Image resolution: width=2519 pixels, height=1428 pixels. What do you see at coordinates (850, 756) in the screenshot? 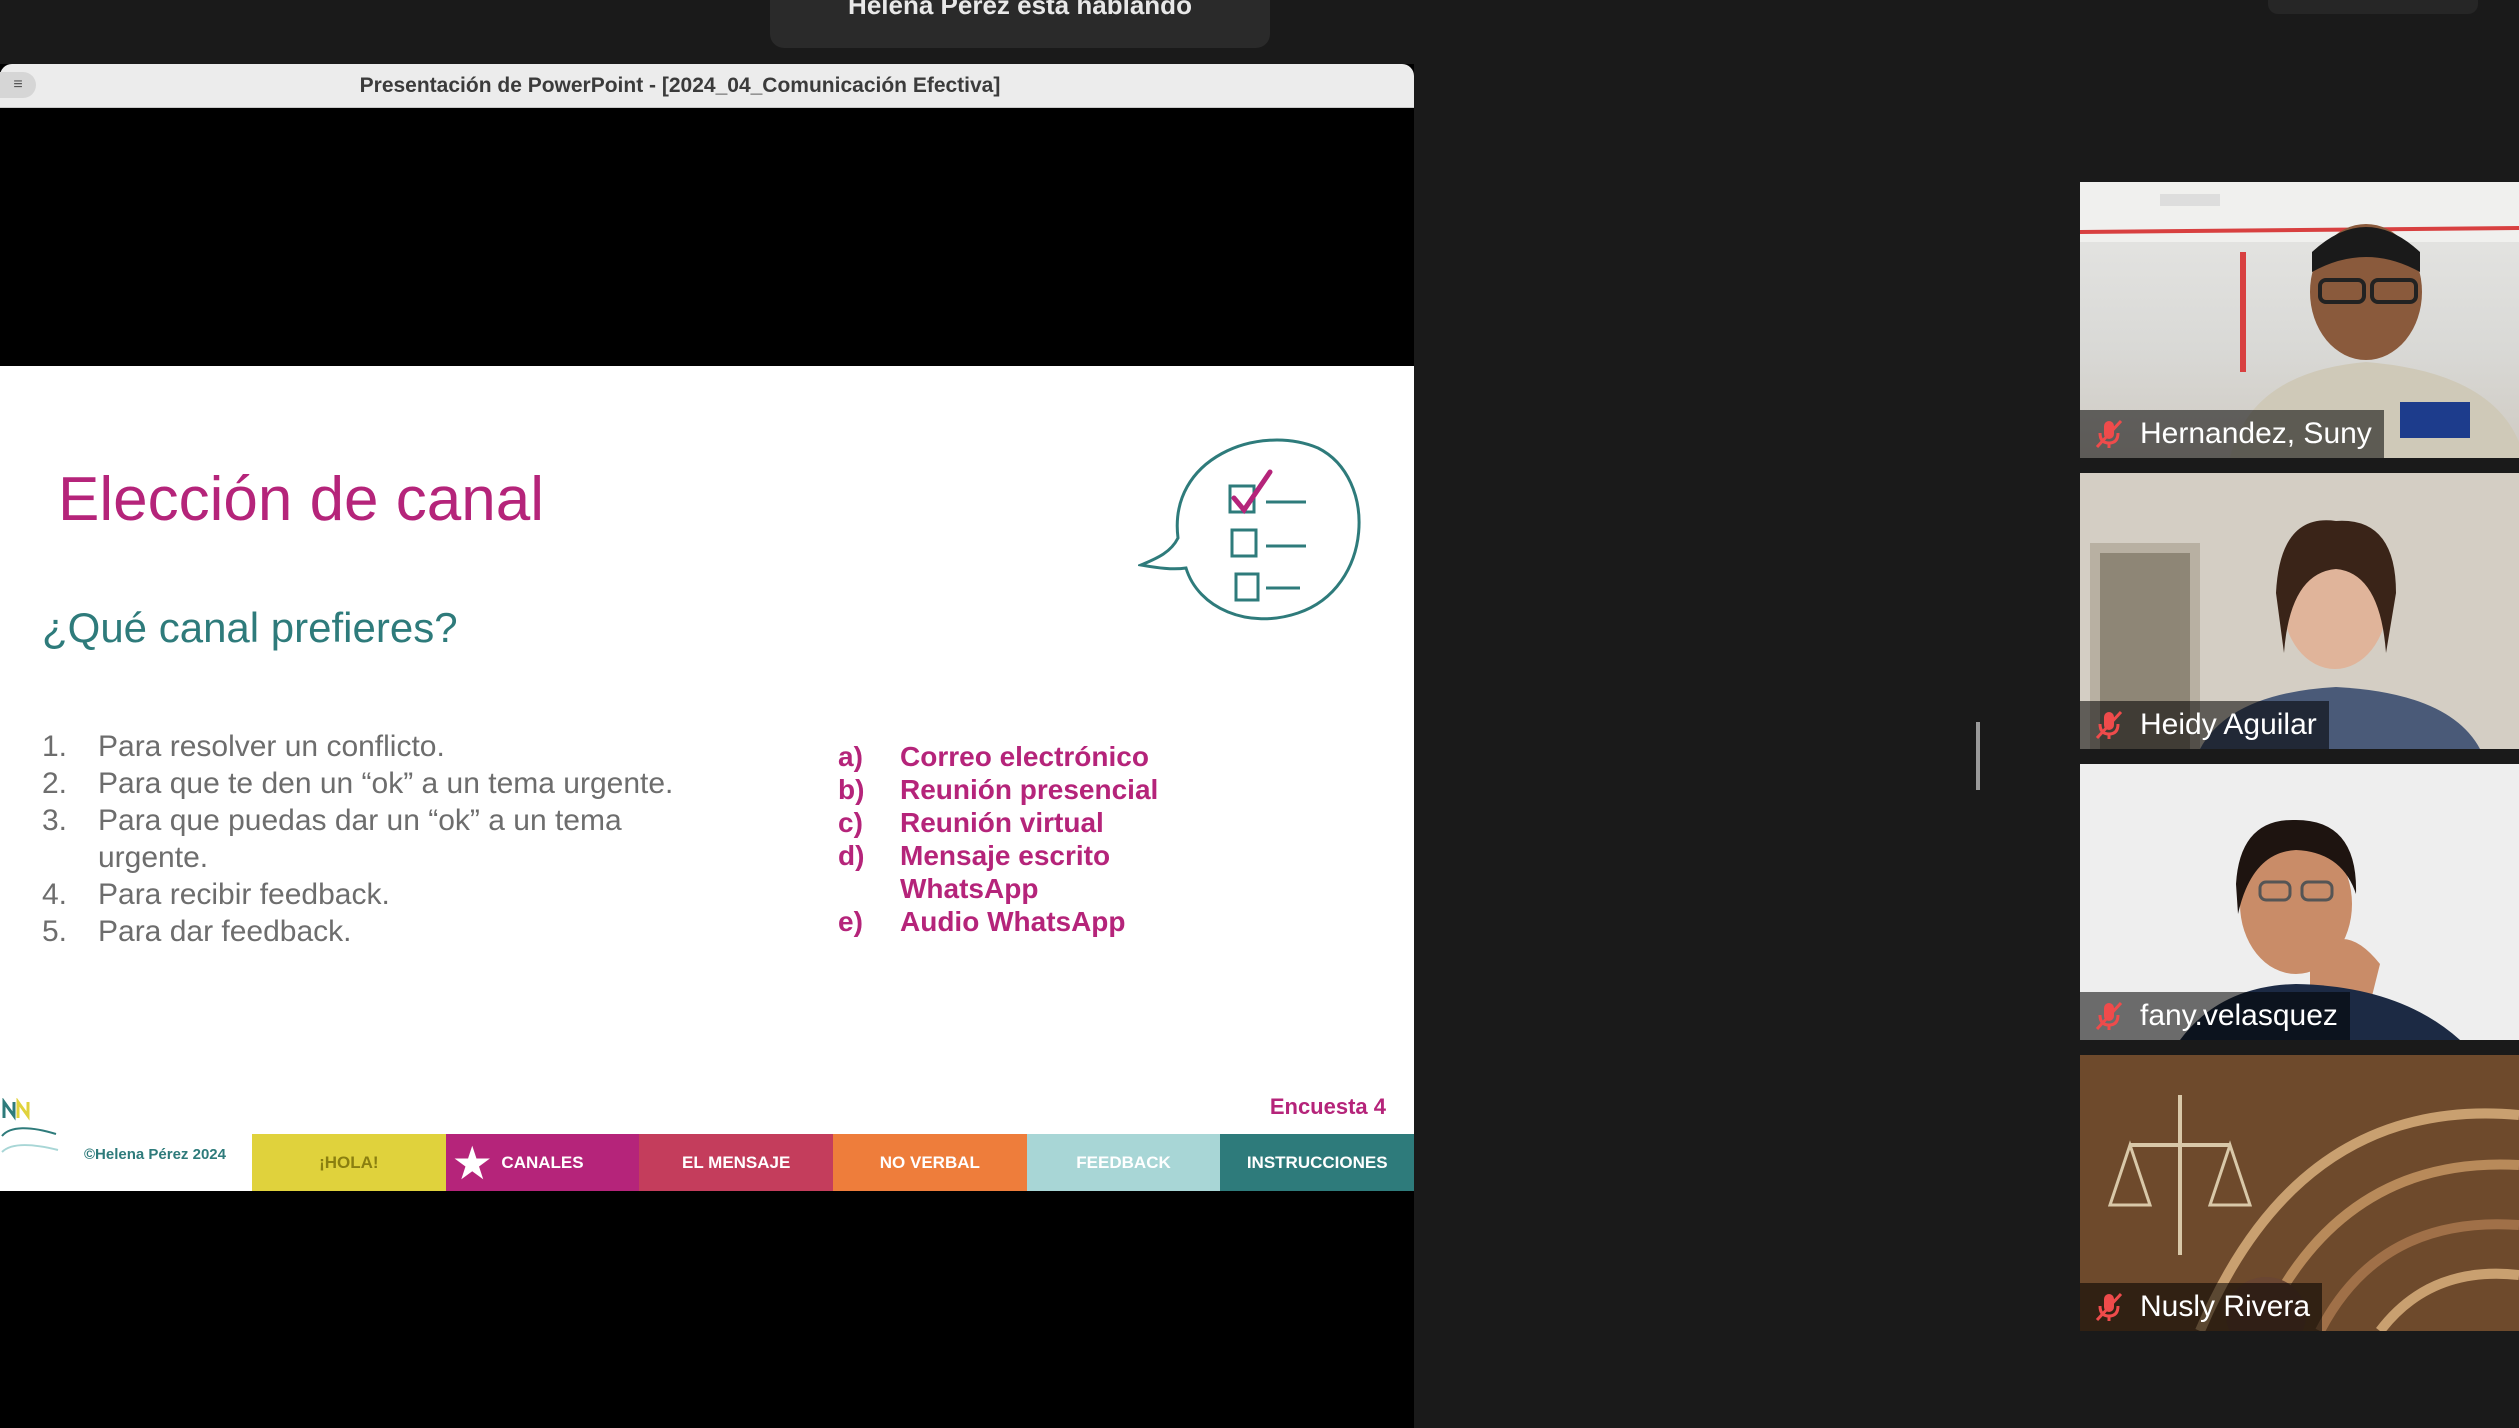
I see `option-letter: a)` at bounding box center [850, 756].